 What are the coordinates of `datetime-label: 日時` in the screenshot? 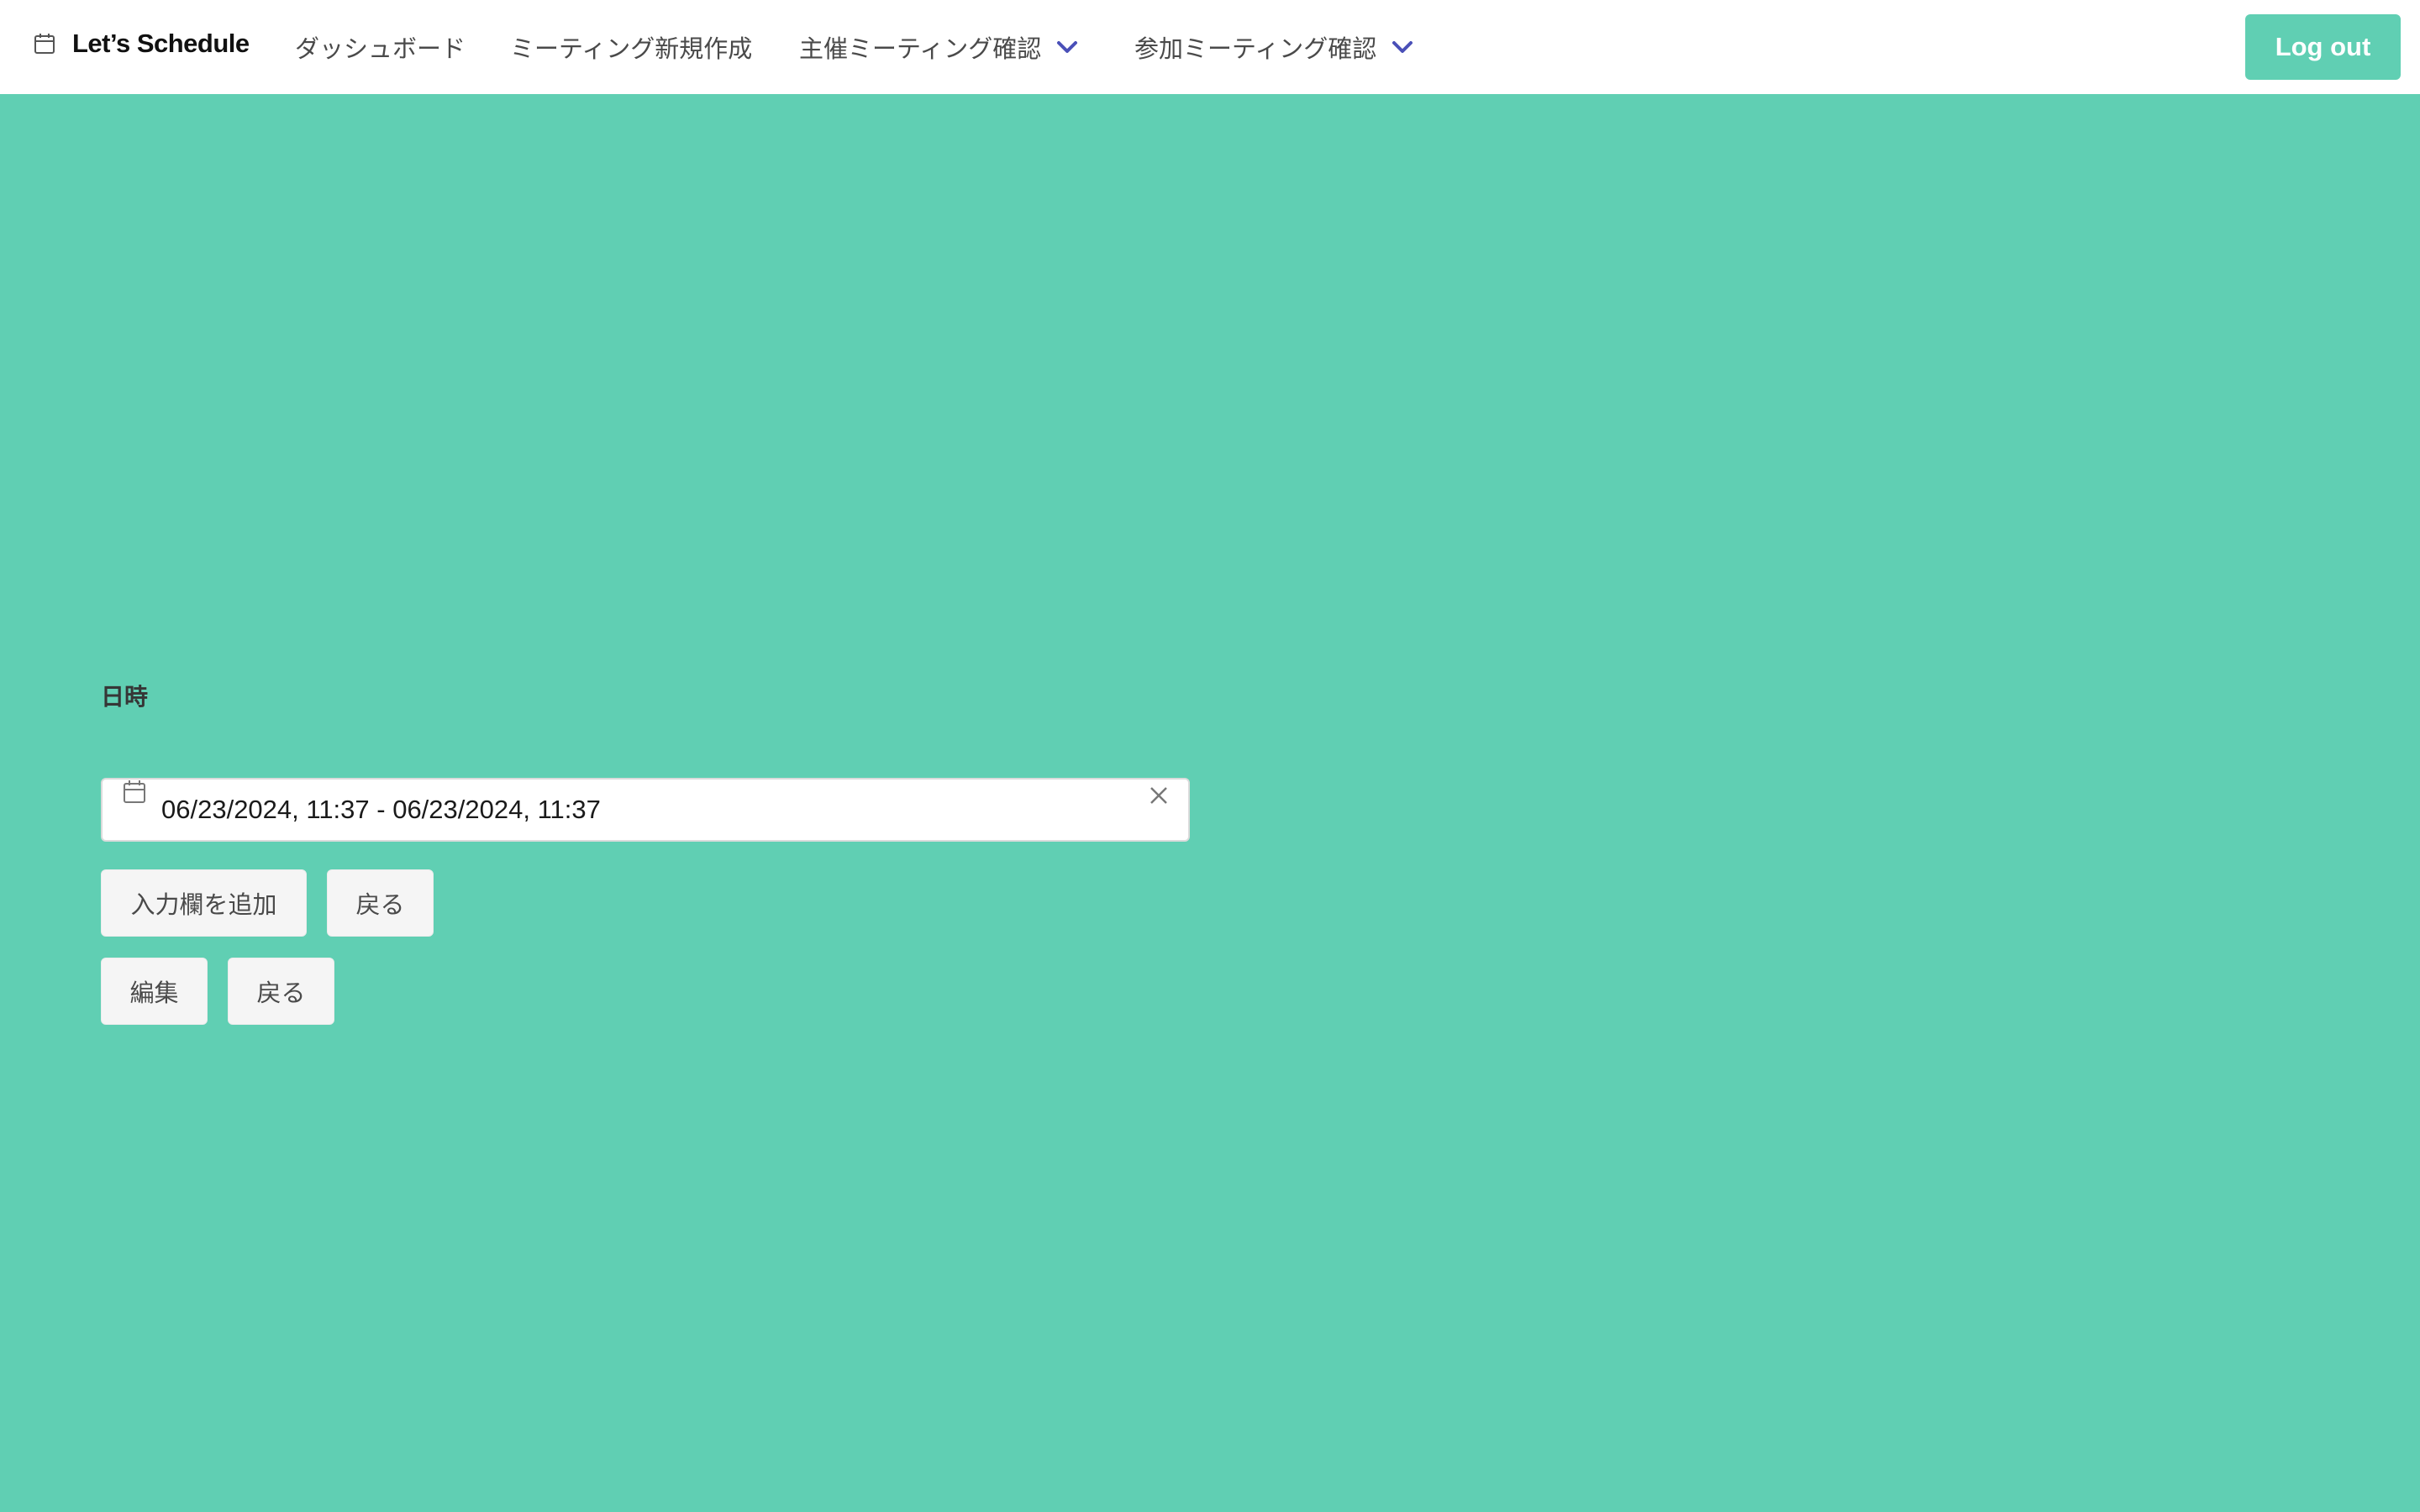 It's located at (125, 697).